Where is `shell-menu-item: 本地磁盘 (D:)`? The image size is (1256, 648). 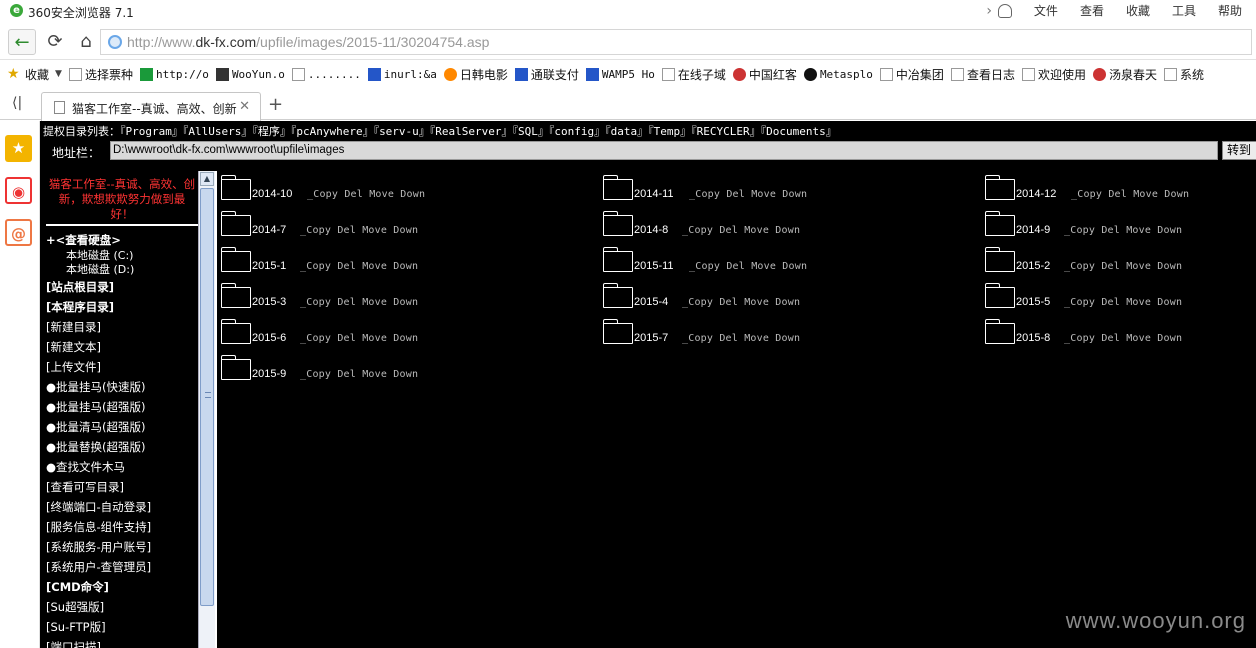
shell-menu-item: 本地磁盘 (D:) is located at coordinates (122, 270).